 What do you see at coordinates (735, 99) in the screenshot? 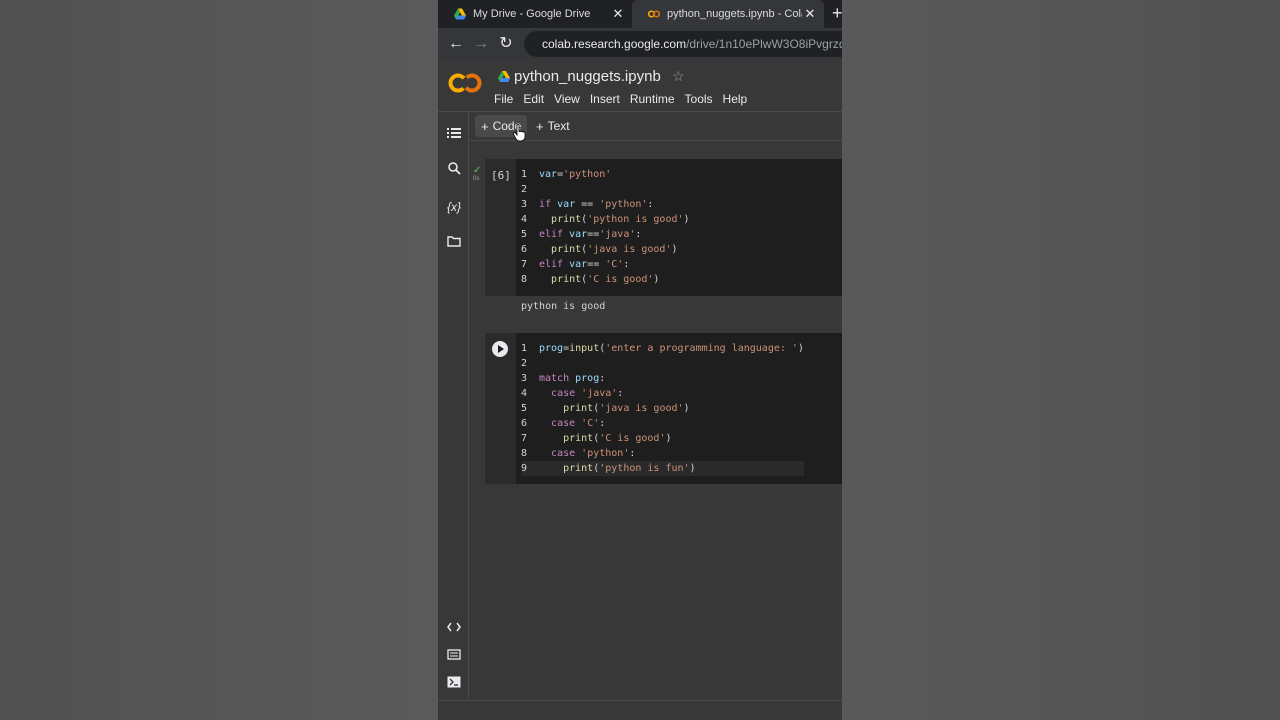
I see `menu-help: Help` at bounding box center [735, 99].